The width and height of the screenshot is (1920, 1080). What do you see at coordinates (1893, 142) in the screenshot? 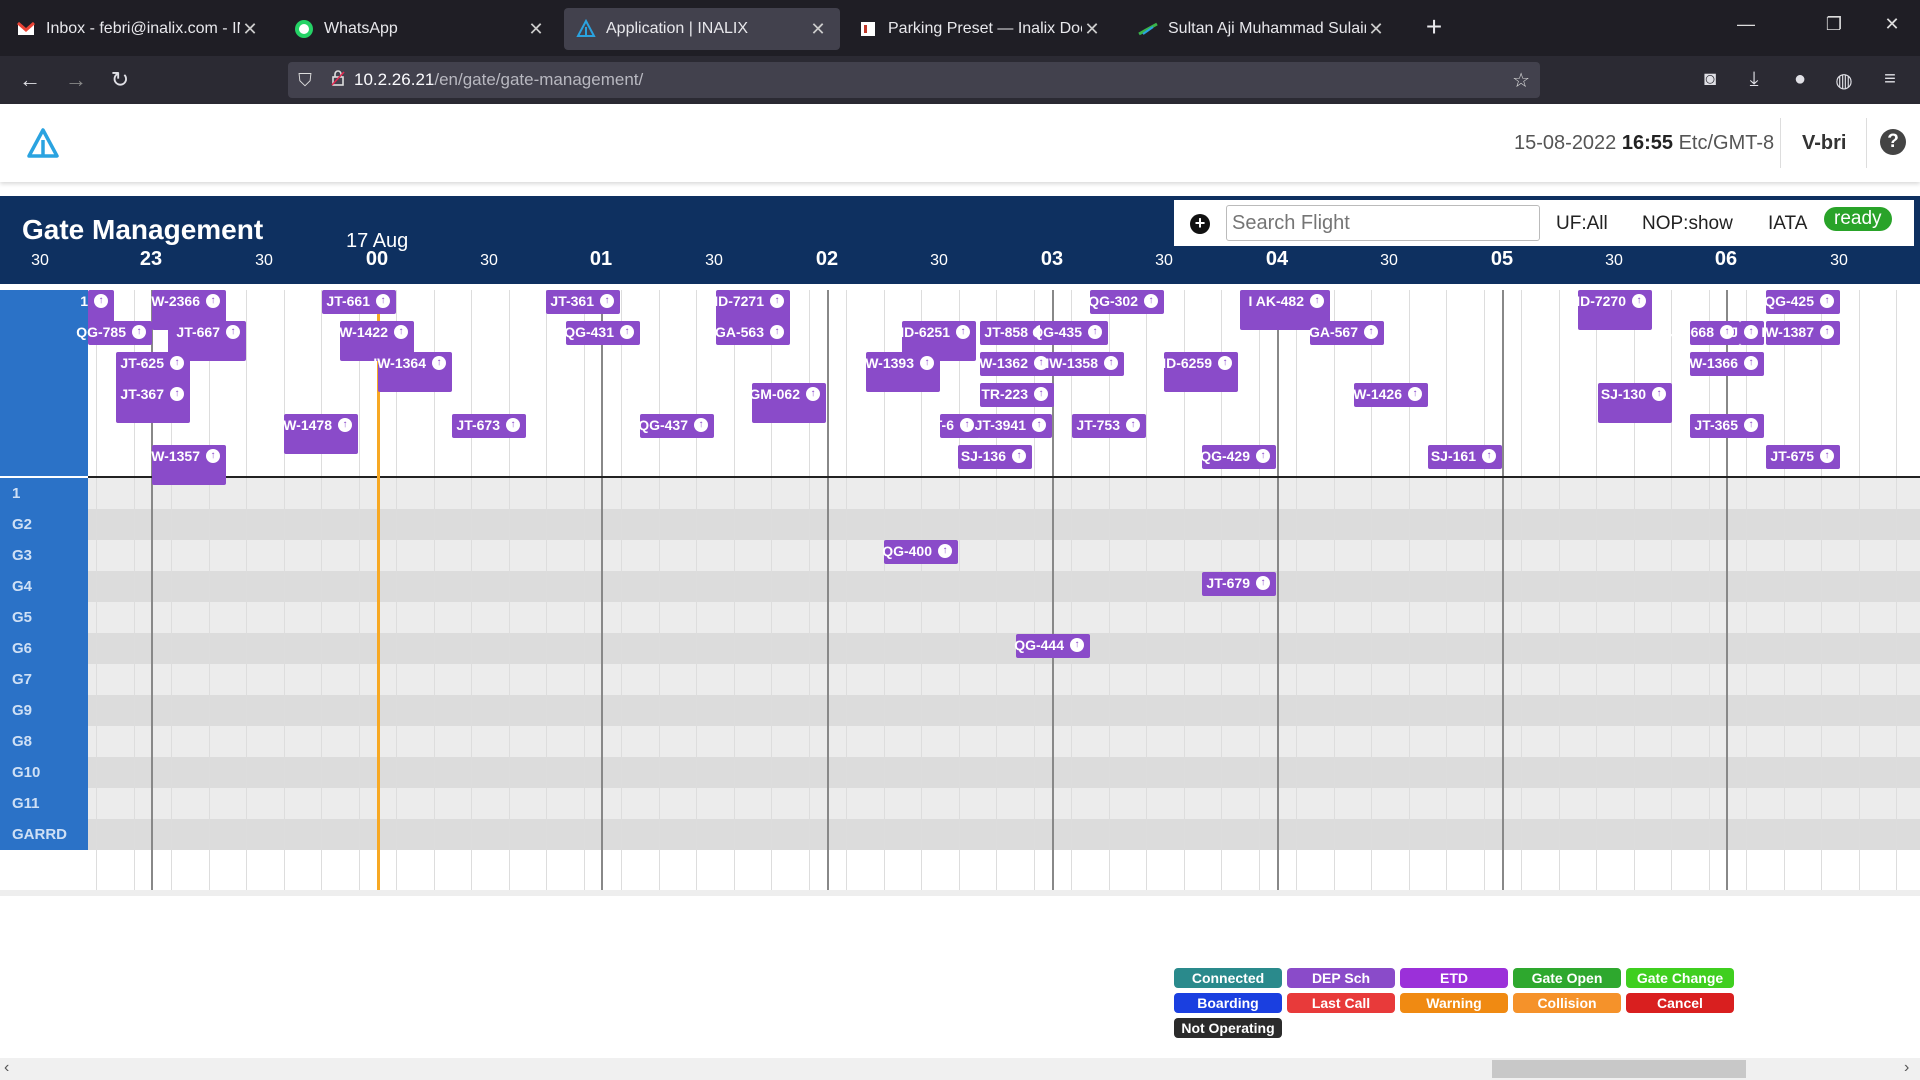
I see `help-icon: ?` at bounding box center [1893, 142].